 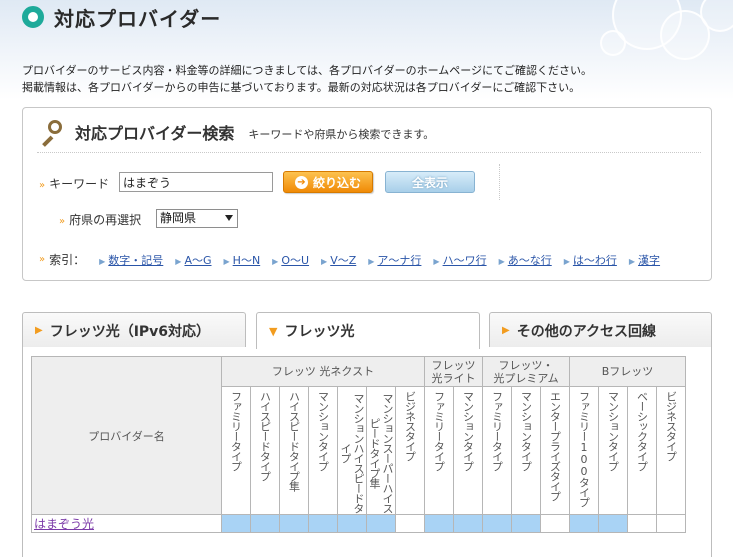 I want to click on index-link-a-na-hira: ▶ あ〜な行, so click(x=525, y=260).